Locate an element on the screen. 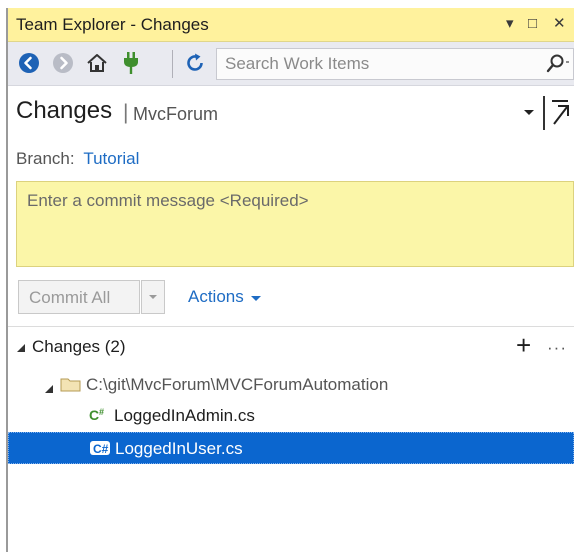  file-row-loggedinadmin: C # LoggedInAdmin.cs is located at coordinates (291, 416).